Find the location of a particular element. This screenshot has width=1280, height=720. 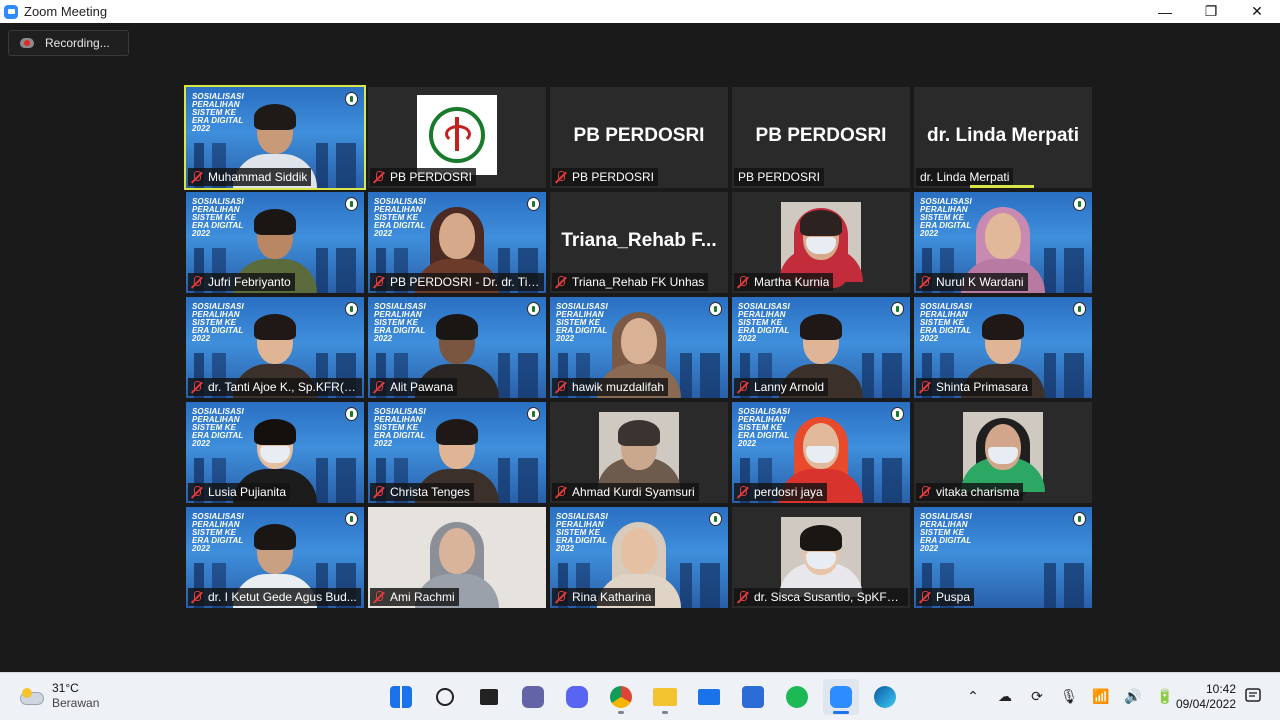

wifi-icon: 📶 is located at coordinates (1101, 696).